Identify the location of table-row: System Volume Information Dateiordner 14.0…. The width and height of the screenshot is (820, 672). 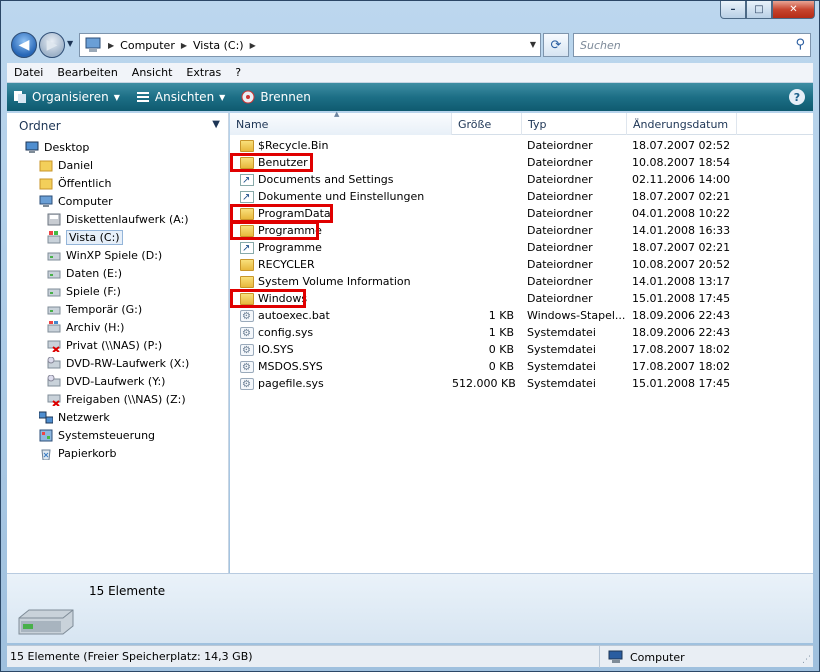
(521, 281).